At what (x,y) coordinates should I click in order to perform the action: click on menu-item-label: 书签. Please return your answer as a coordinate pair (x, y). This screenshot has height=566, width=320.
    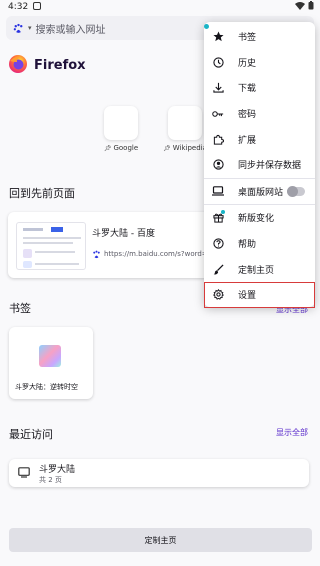
    Looking at the image, I should click on (247, 38).